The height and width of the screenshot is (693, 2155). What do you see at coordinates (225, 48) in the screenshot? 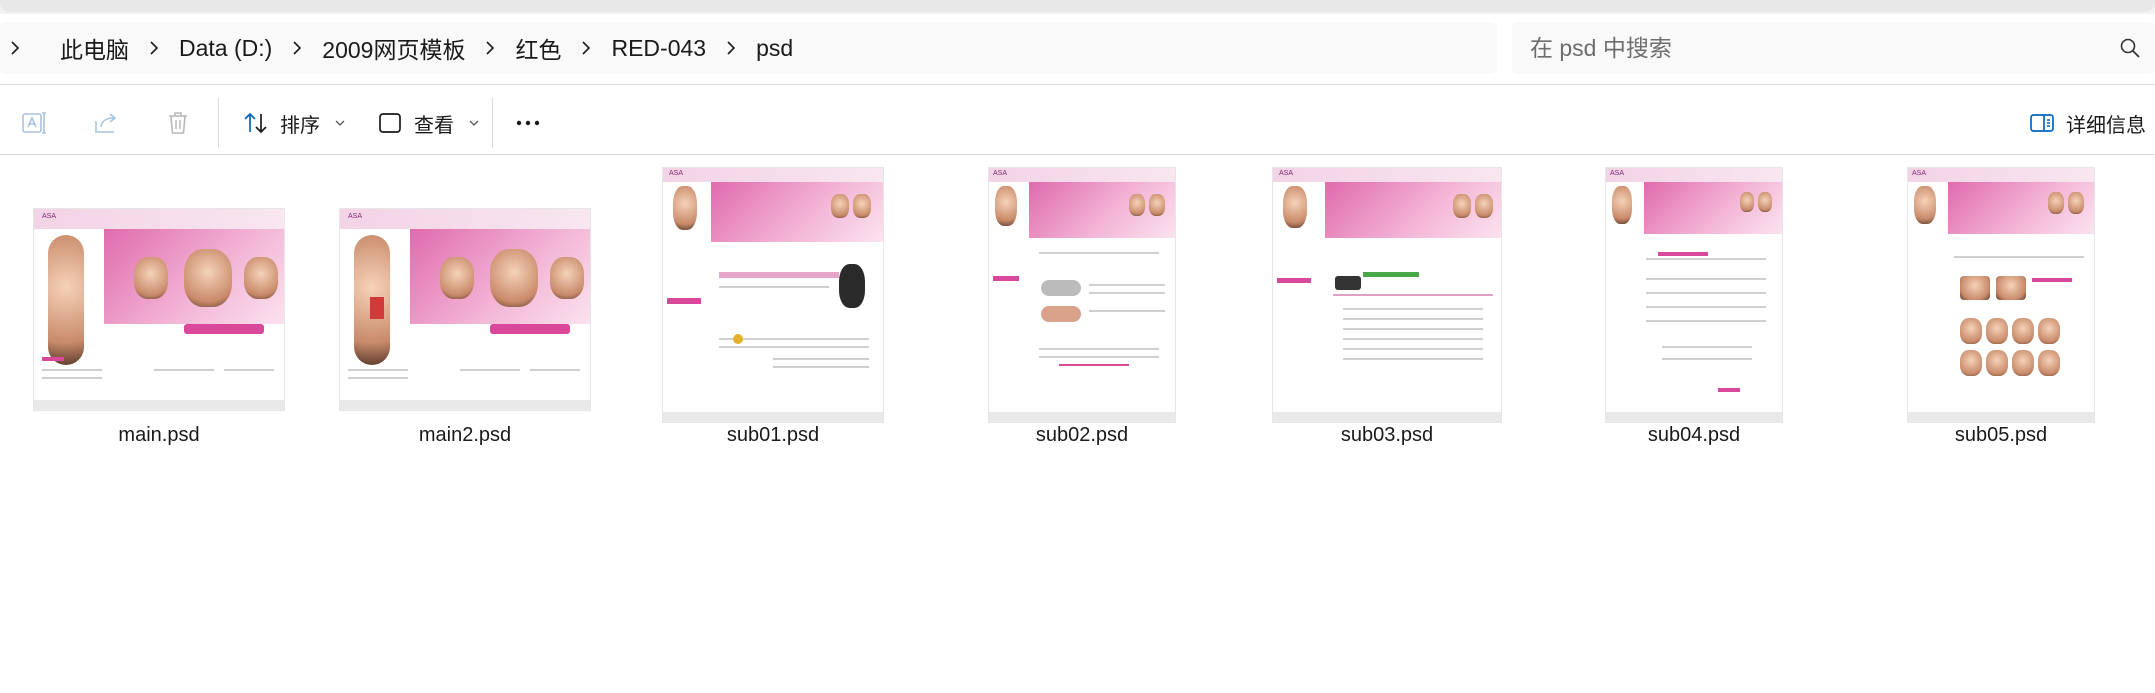
I see `breadcrumb-item-drive: Data (D:)` at bounding box center [225, 48].